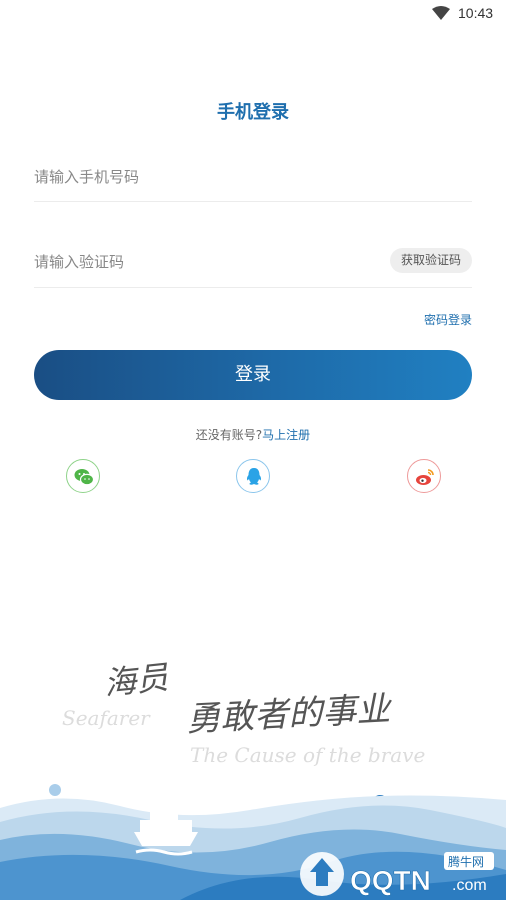  What do you see at coordinates (448, 319) in the screenshot?
I see `password-login-link: 密码登录` at bounding box center [448, 319].